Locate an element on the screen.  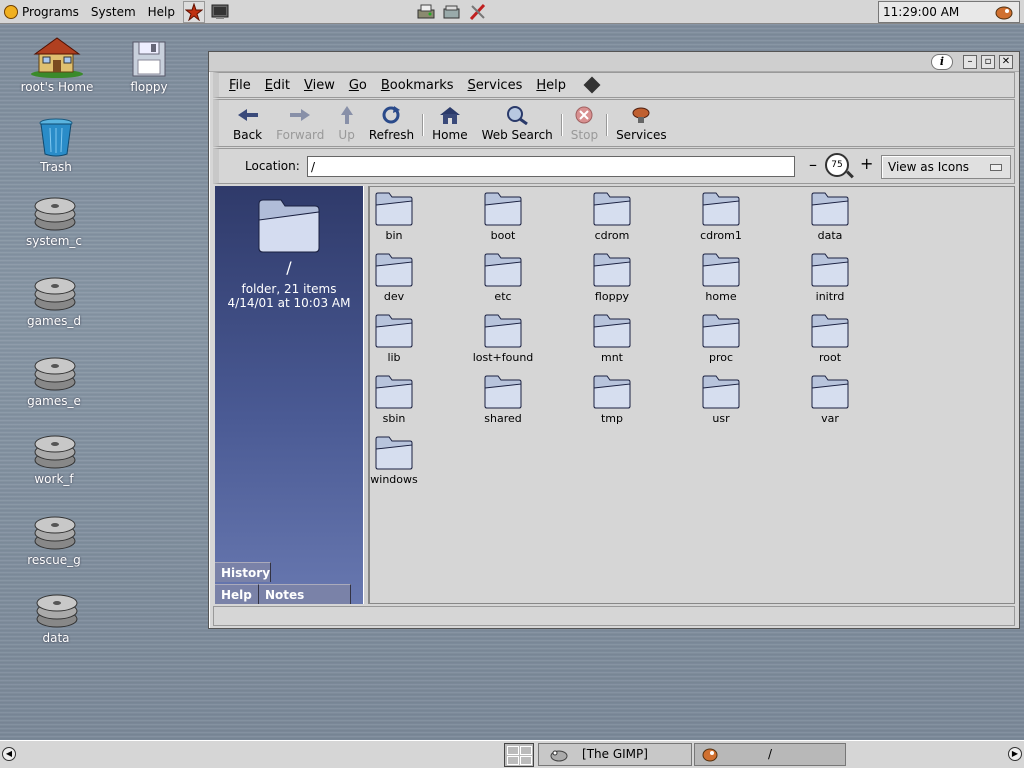
file-item: windows is located at coordinates (394, 460).